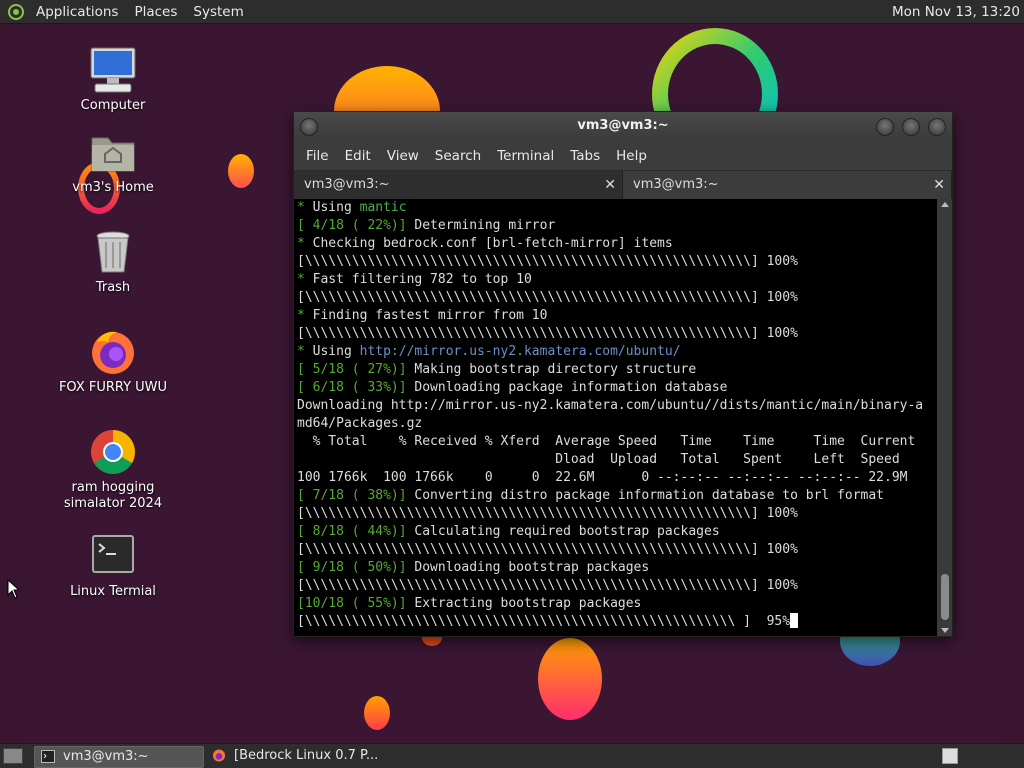 This screenshot has height=768, width=1024. What do you see at coordinates (219, 755) in the screenshot?
I see `firefox-icon` at bounding box center [219, 755].